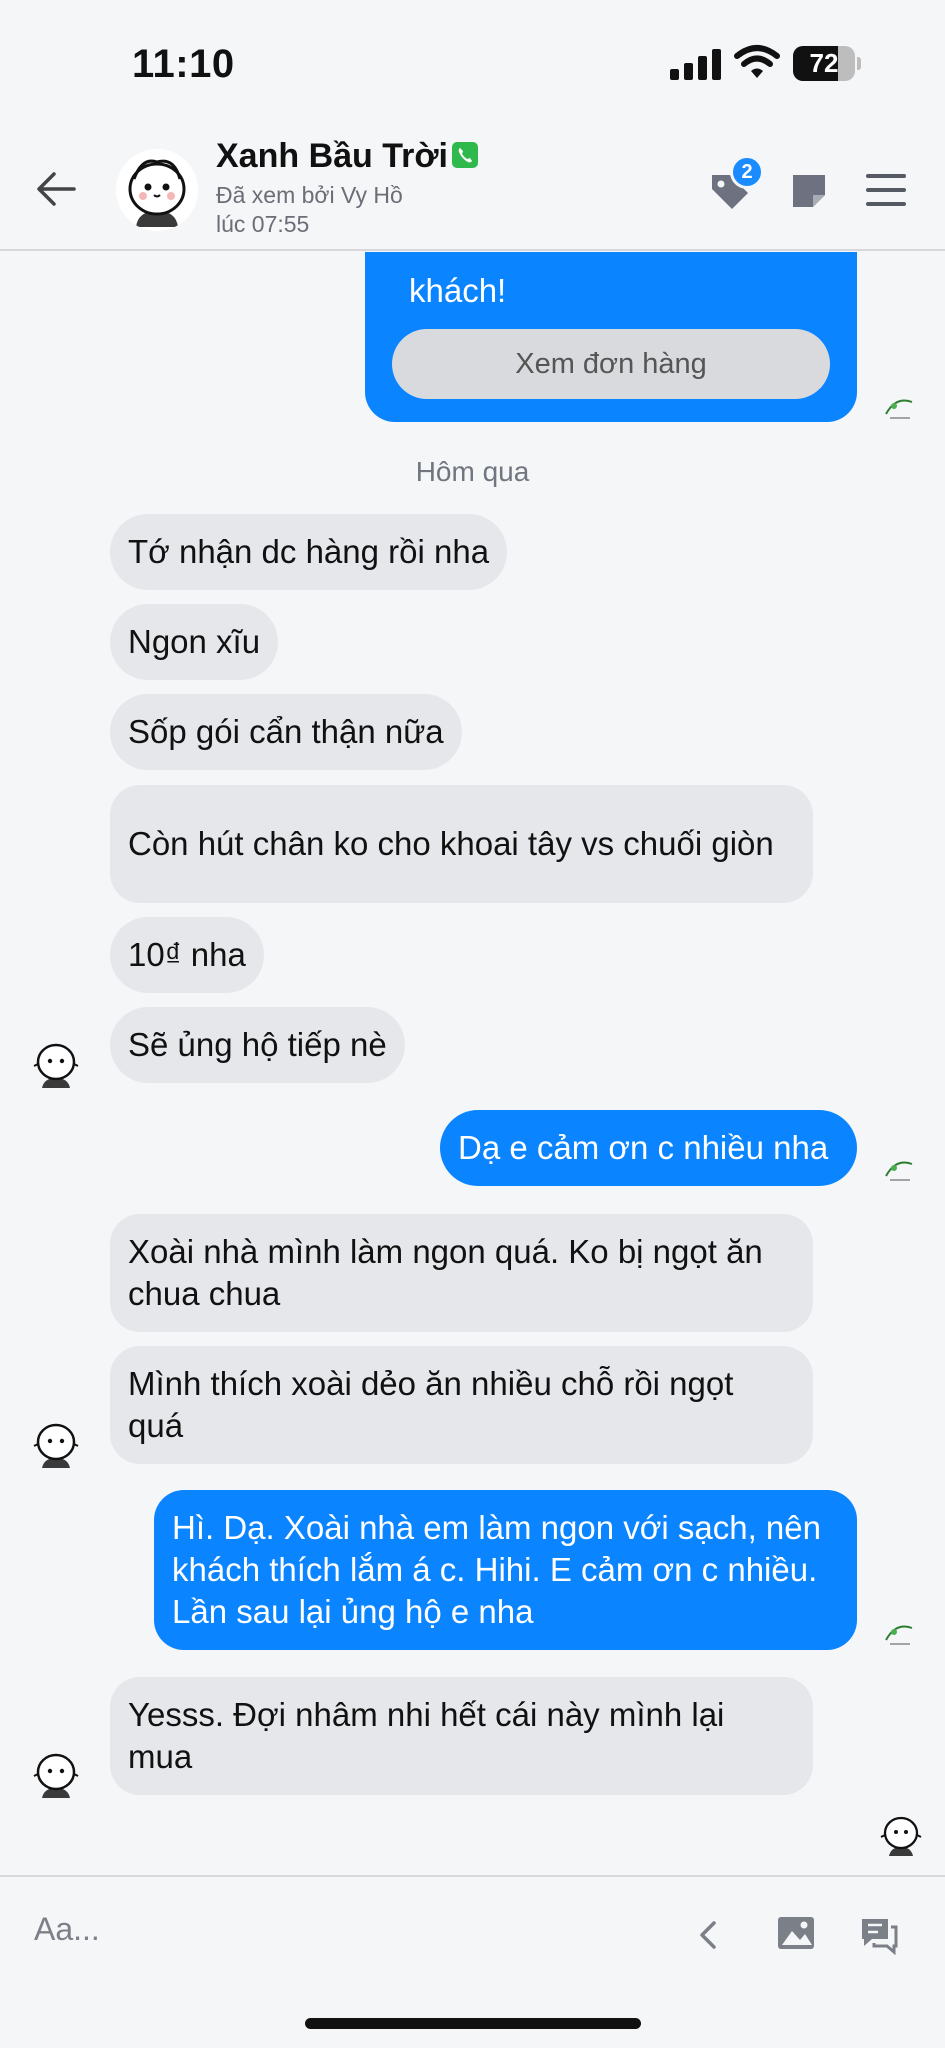 This screenshot has width=945, height=2048. What do you see at coordinates (183, 64) in the screenshot?
I see `status-time: 11:10` at bounding box center [183, 64].